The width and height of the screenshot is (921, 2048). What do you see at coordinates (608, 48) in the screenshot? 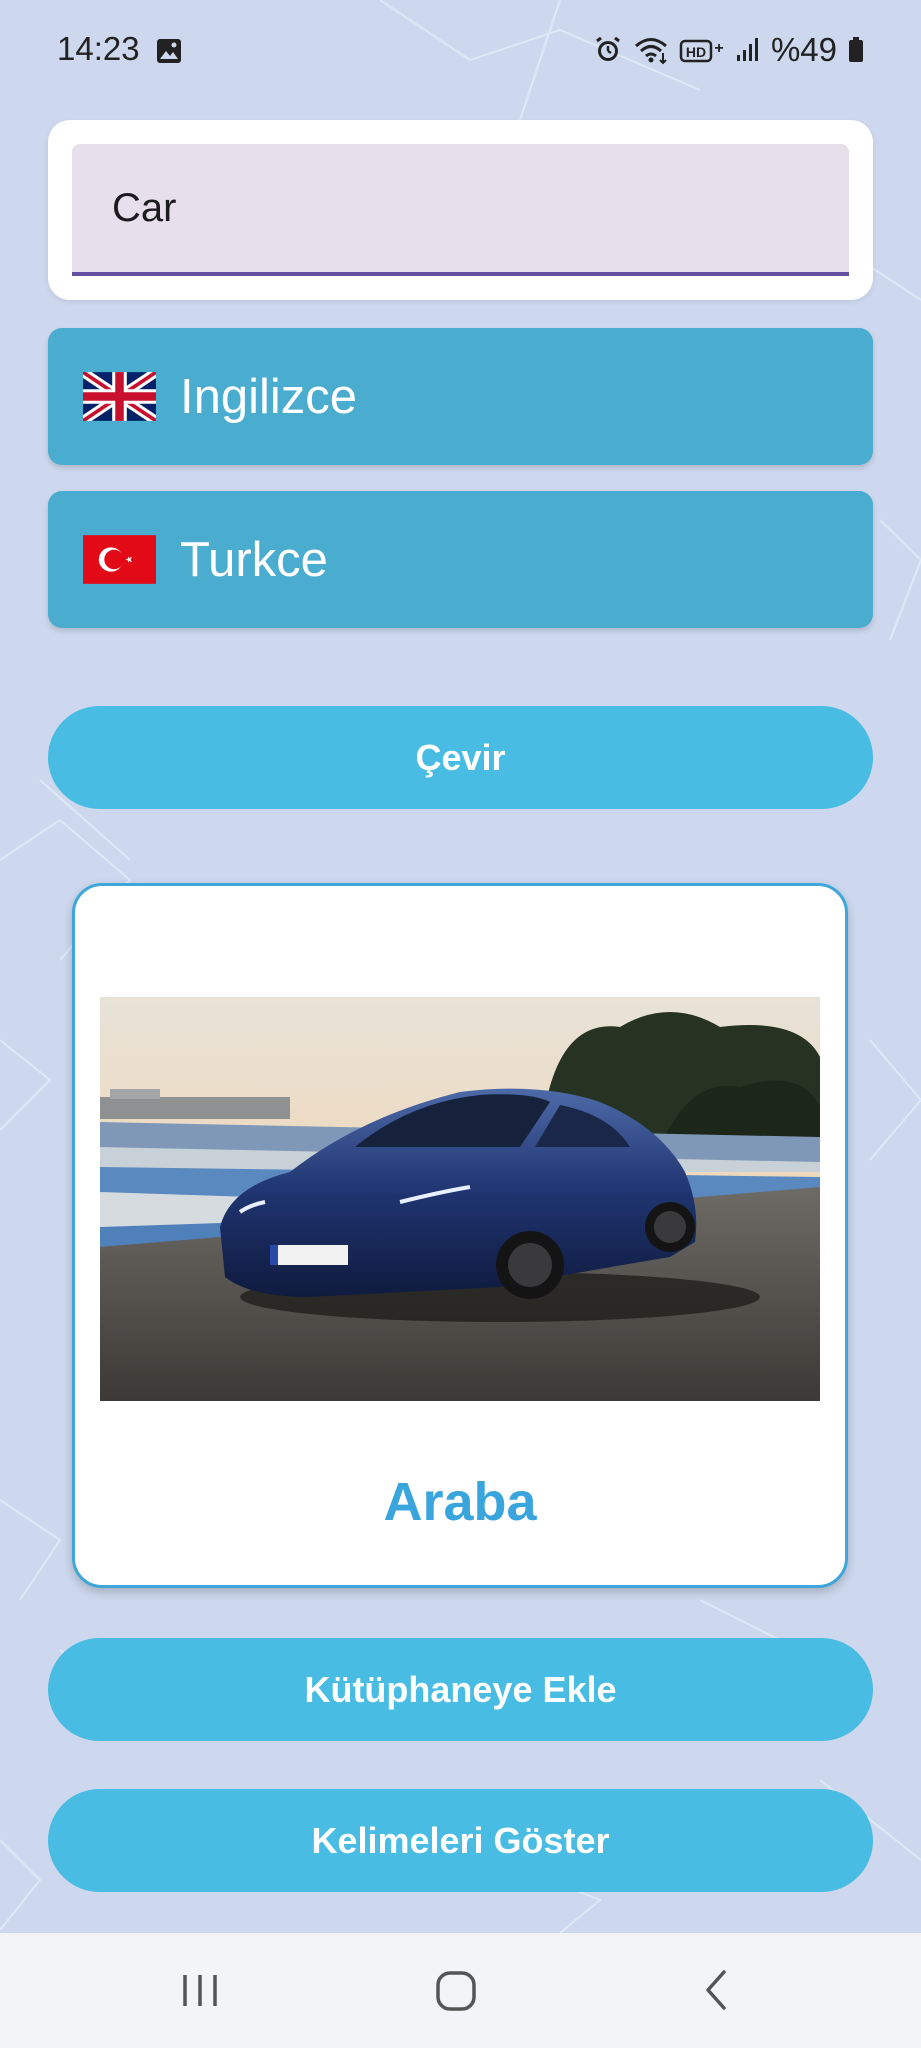
I see `alarm-icon` at bounding box center [608, 48].